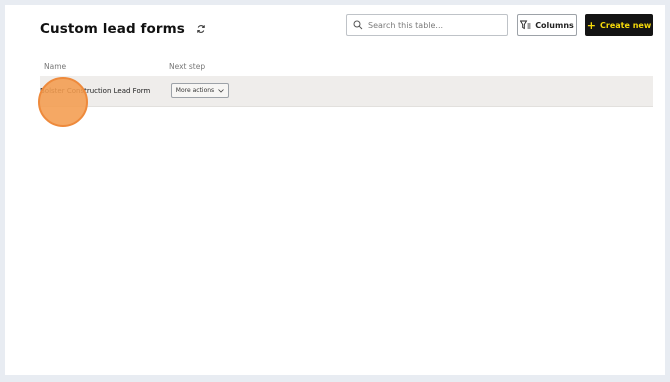 The width and height of the screenshot is (670, 382). Describe the element at coordinates (195, 90) in the screenshot. I see `more-actions-label: More actions` at that location.